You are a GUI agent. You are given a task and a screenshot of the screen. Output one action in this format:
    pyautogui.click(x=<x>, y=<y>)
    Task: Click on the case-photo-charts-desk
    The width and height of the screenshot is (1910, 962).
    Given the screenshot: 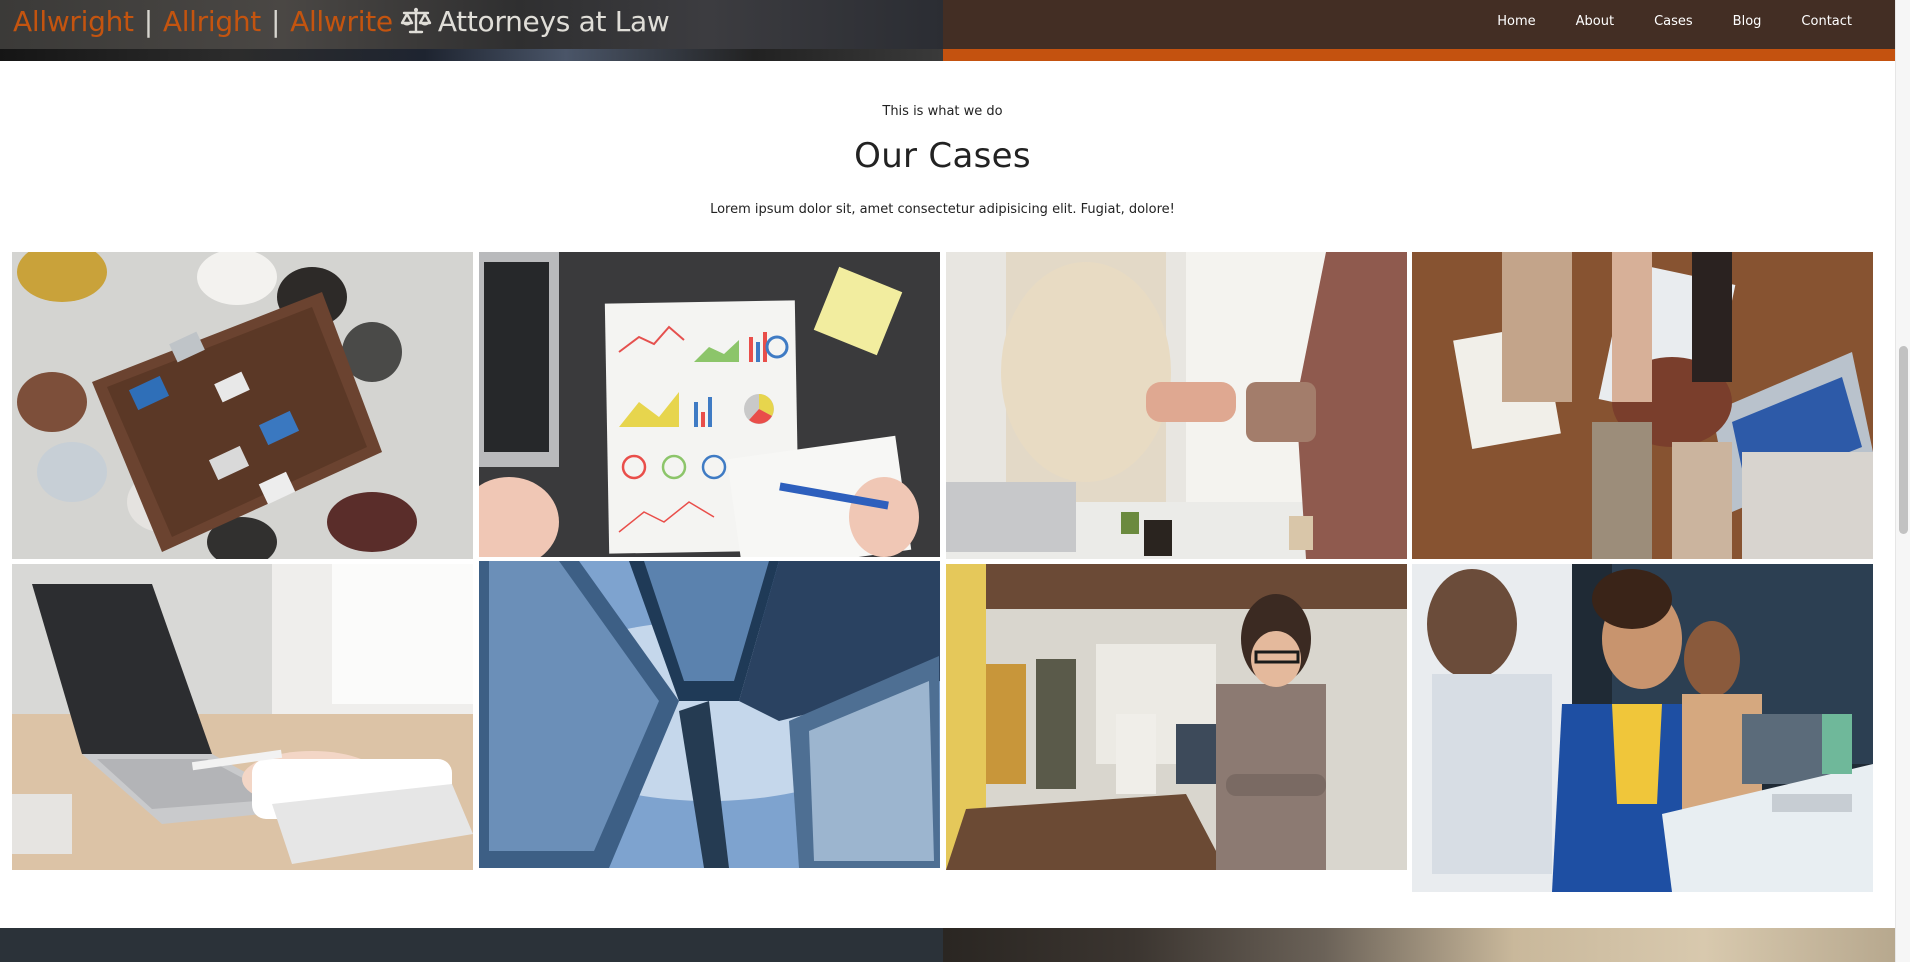 What is the action you would take?
    pyautogui.click(x=709, y=404)
    